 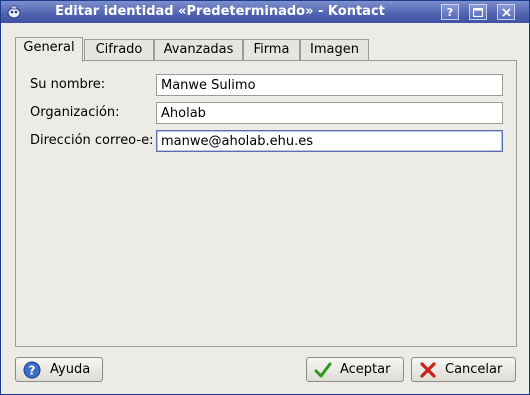 I want to click on help-title-button: ?, so click(x=450, y=12).